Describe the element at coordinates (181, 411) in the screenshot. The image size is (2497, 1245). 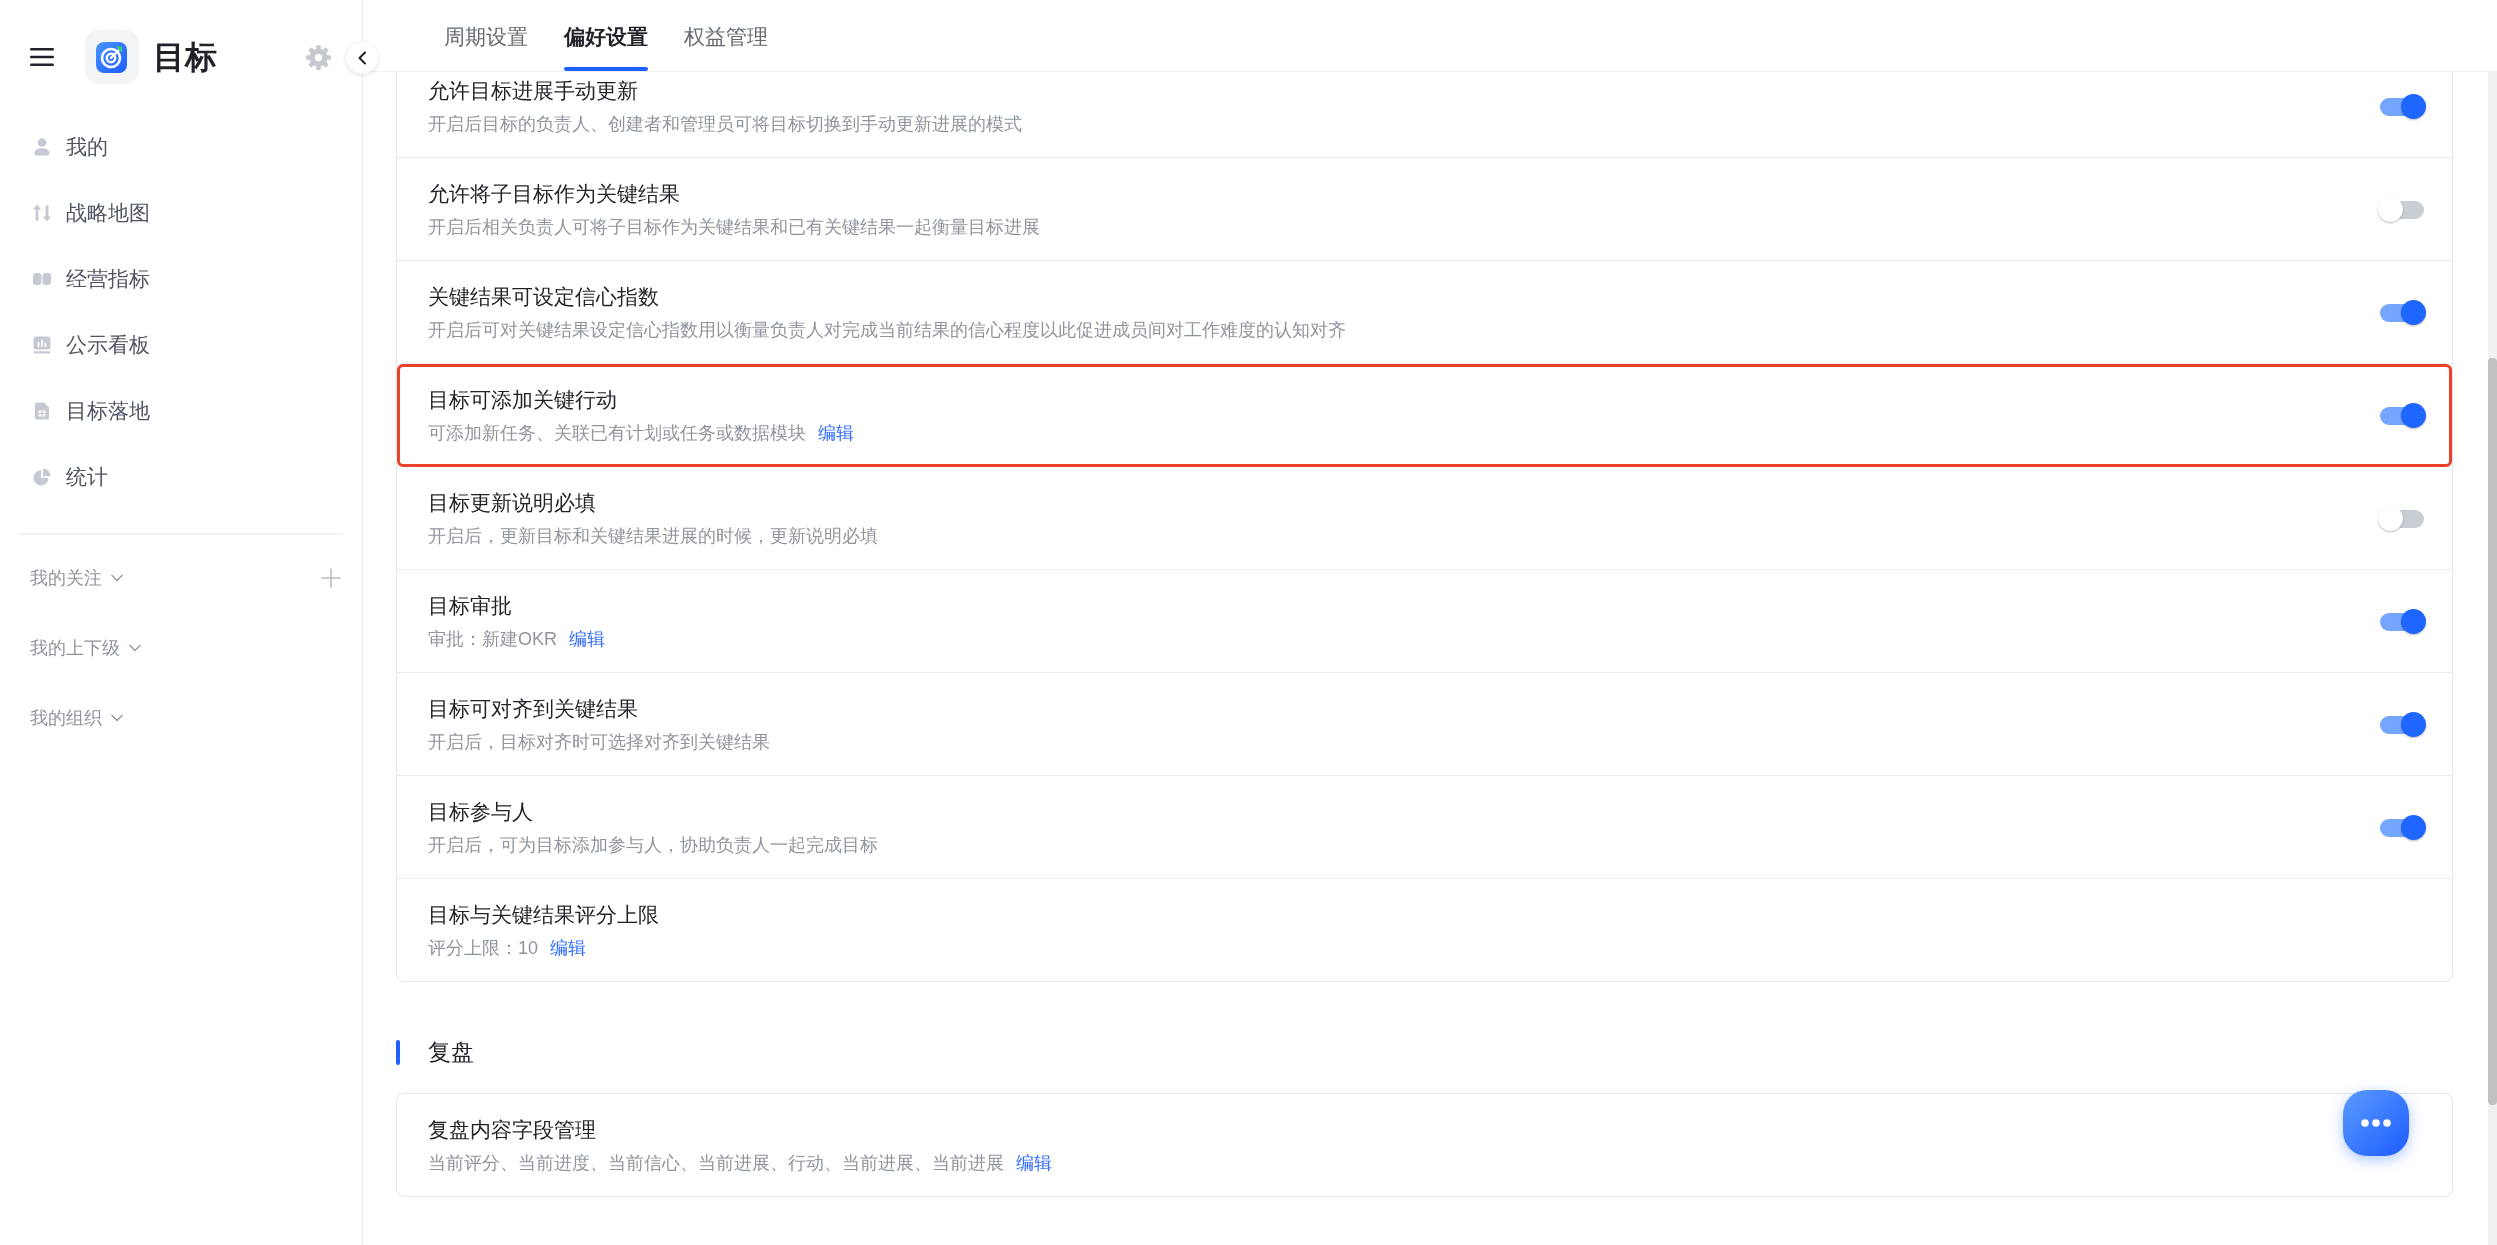
I see `nav-item: 目标落地` at that location.